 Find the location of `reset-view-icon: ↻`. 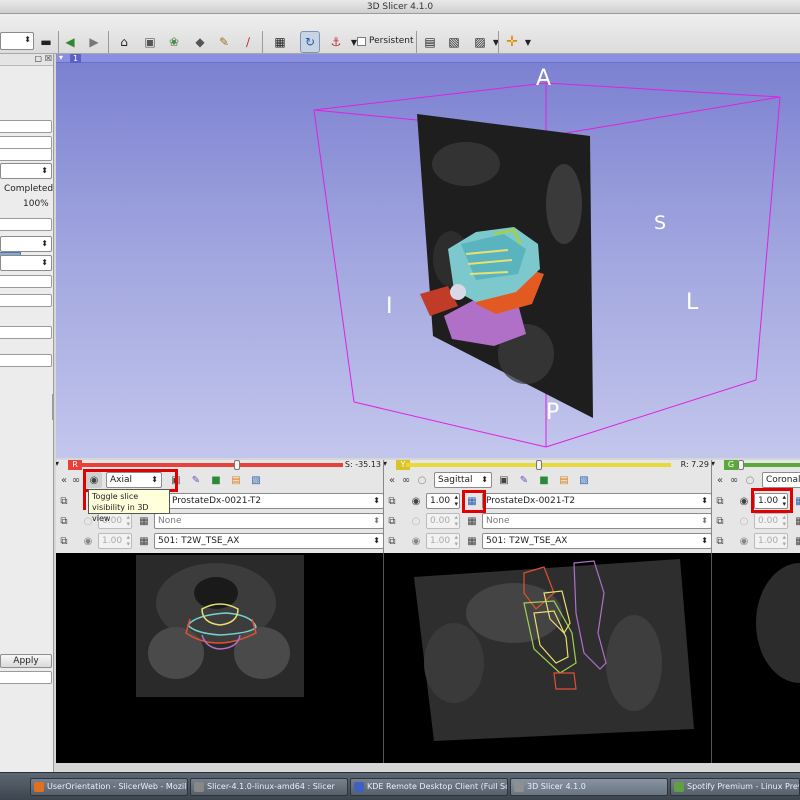

reset-view-icon: ↻ is located at coordinates (310, 42).